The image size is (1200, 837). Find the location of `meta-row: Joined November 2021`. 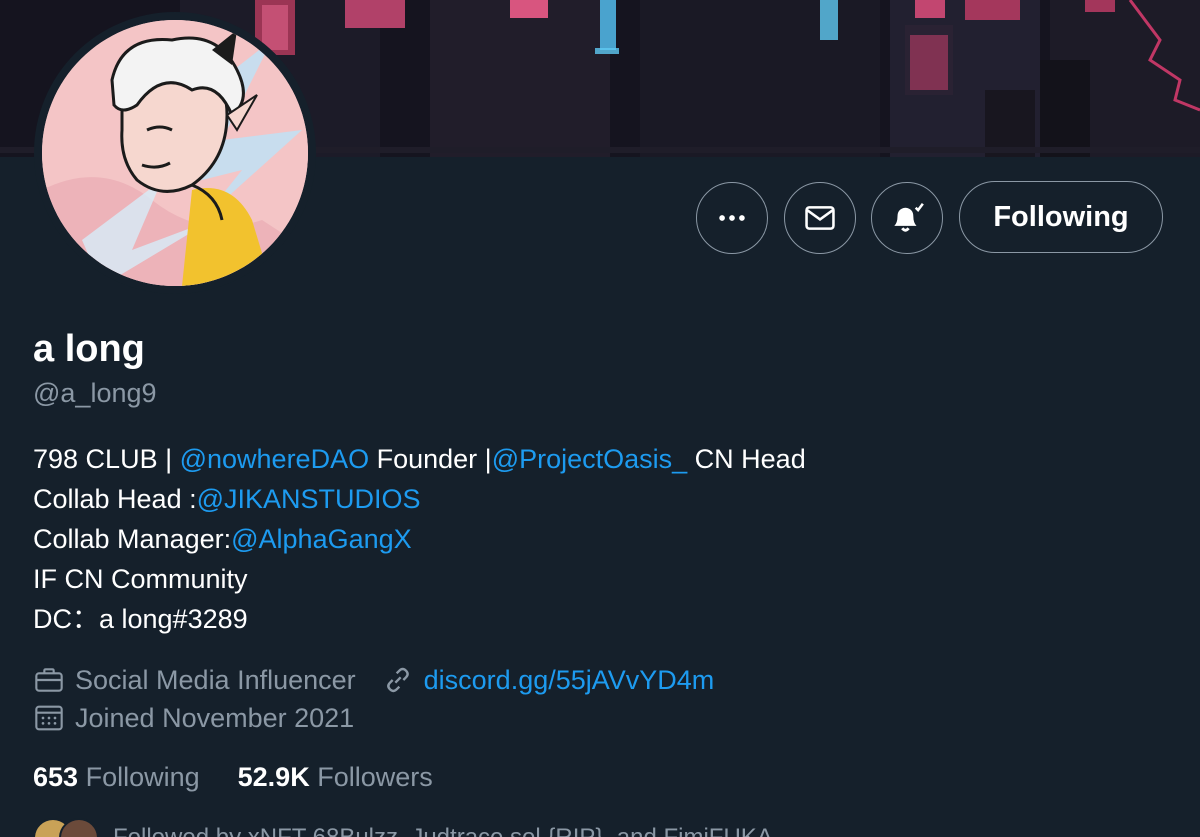

meta-row: Joined November 2021 is located at coordinates (373, 718).